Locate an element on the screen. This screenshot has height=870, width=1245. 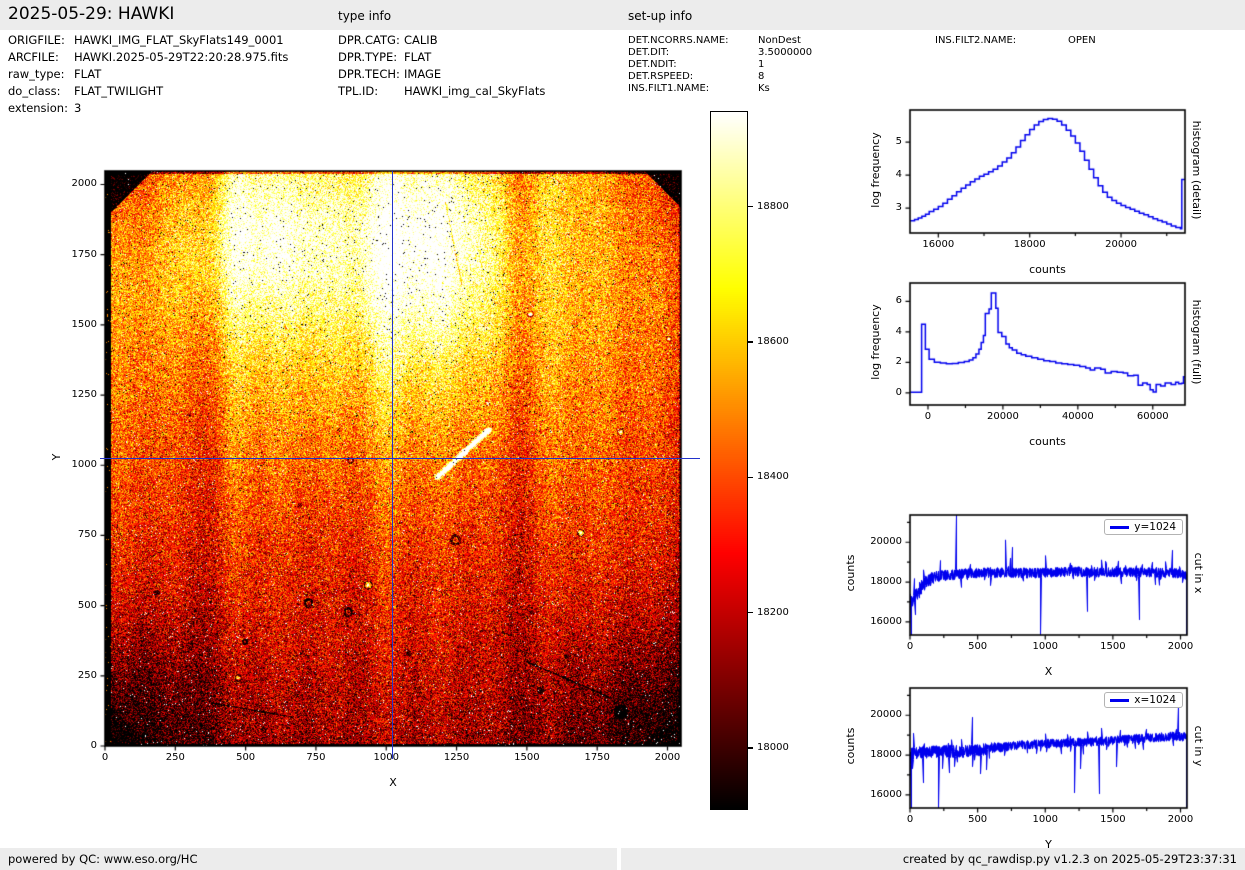
y-tick-label: 1000 is located at coordinates (84, 465).